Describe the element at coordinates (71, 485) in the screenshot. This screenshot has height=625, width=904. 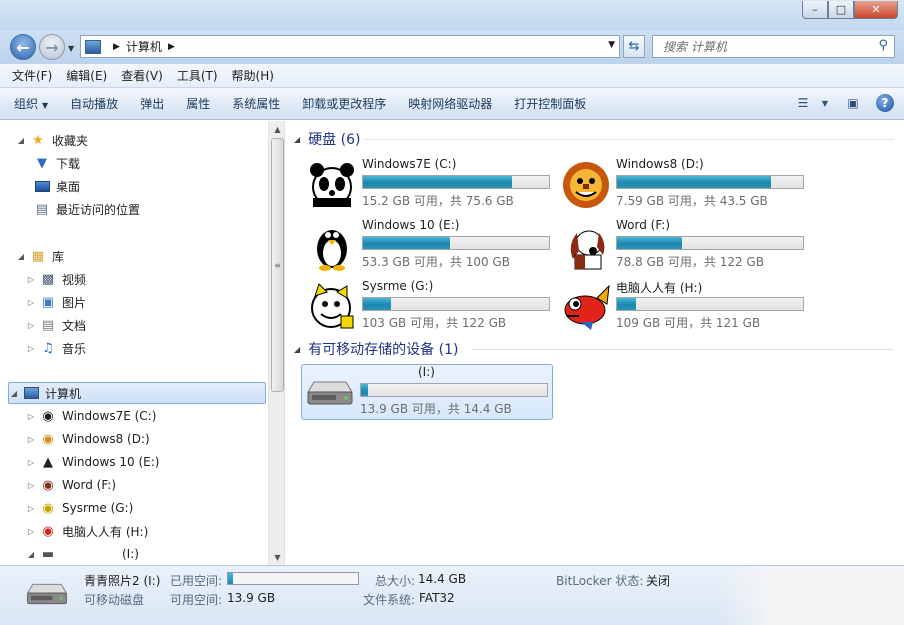
I see `nav-drive-f: ▷ ◉ Word (F:)` at that location.